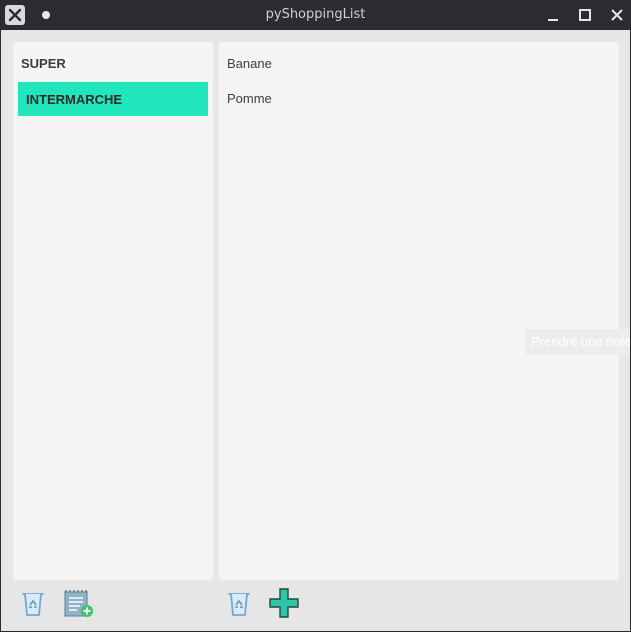  Describe the element at coordinates (113, 99) in the screenshot. I see `store-item-intermarche: INTERMARCHE` at that location.